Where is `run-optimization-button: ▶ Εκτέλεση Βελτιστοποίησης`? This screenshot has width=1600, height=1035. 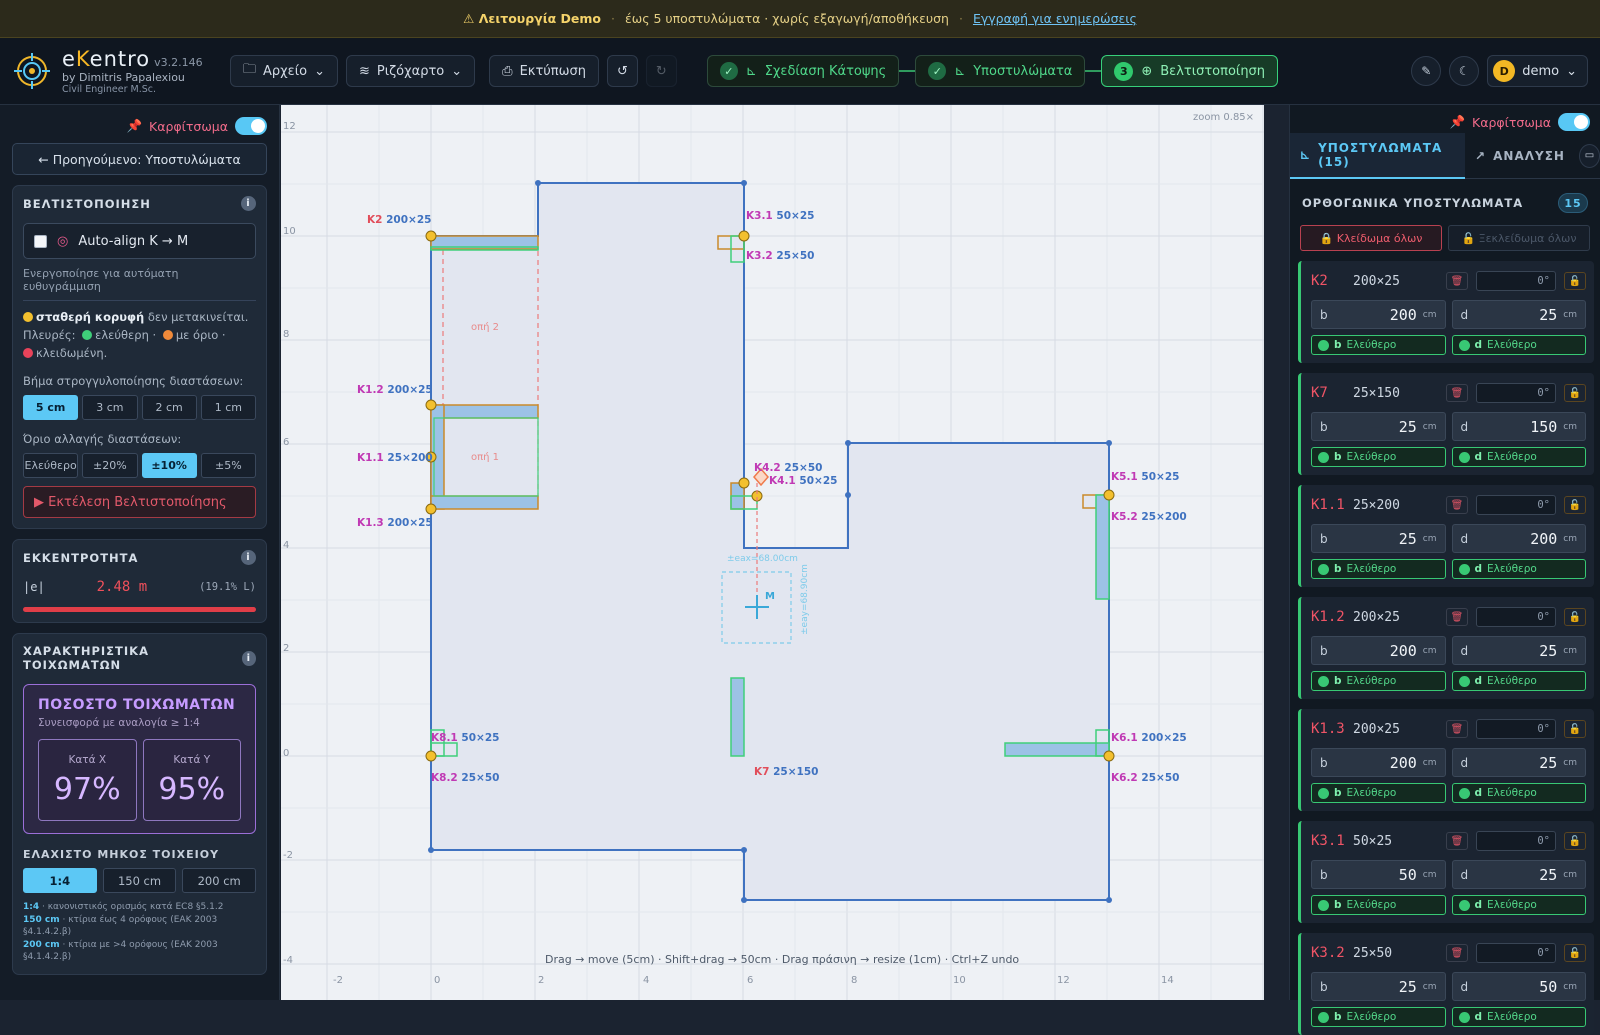 run-optimization-button: ▶ Εκτέλεση Βελτιστοποίησης is located at coordinates (139, 502).